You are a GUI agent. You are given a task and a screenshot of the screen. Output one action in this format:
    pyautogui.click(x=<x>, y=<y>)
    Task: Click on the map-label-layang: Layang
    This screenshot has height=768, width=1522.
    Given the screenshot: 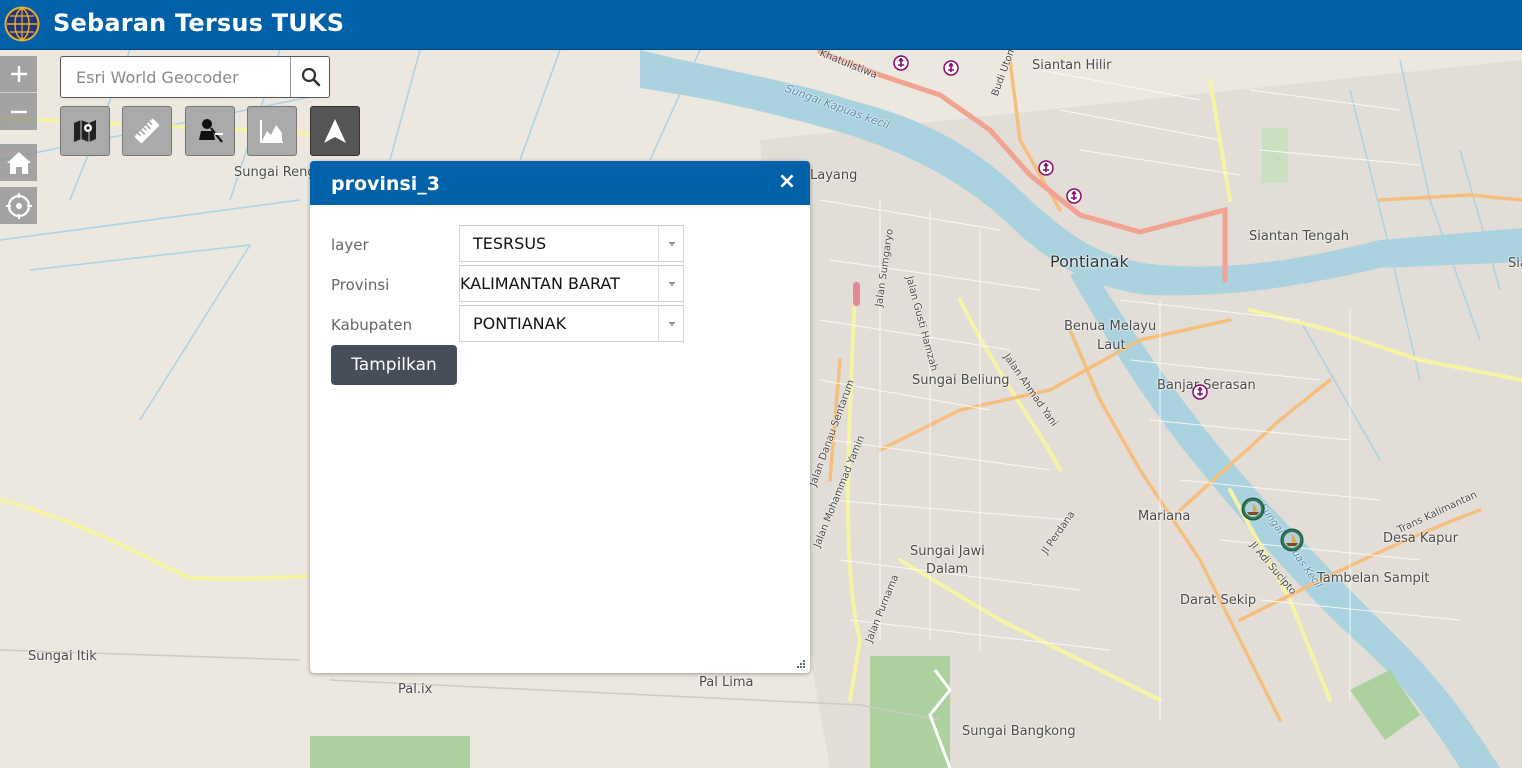 What is the action you would take?
    pyautogui.click(x=834, y=175)
    